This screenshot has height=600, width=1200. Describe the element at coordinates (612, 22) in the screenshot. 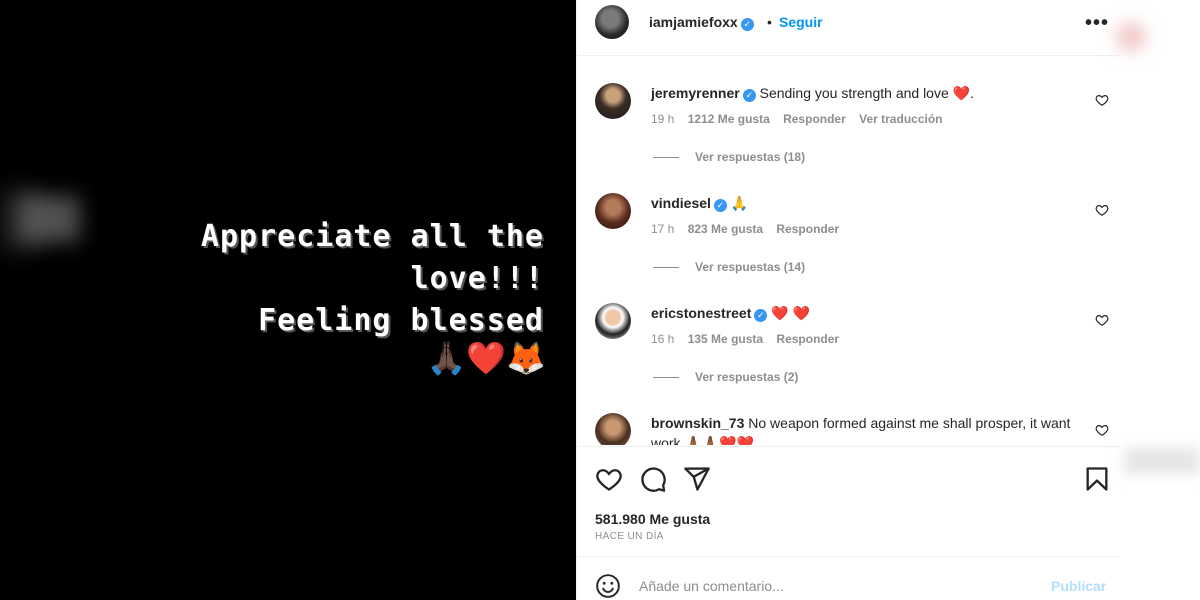

I see `author-avatar` at that location.